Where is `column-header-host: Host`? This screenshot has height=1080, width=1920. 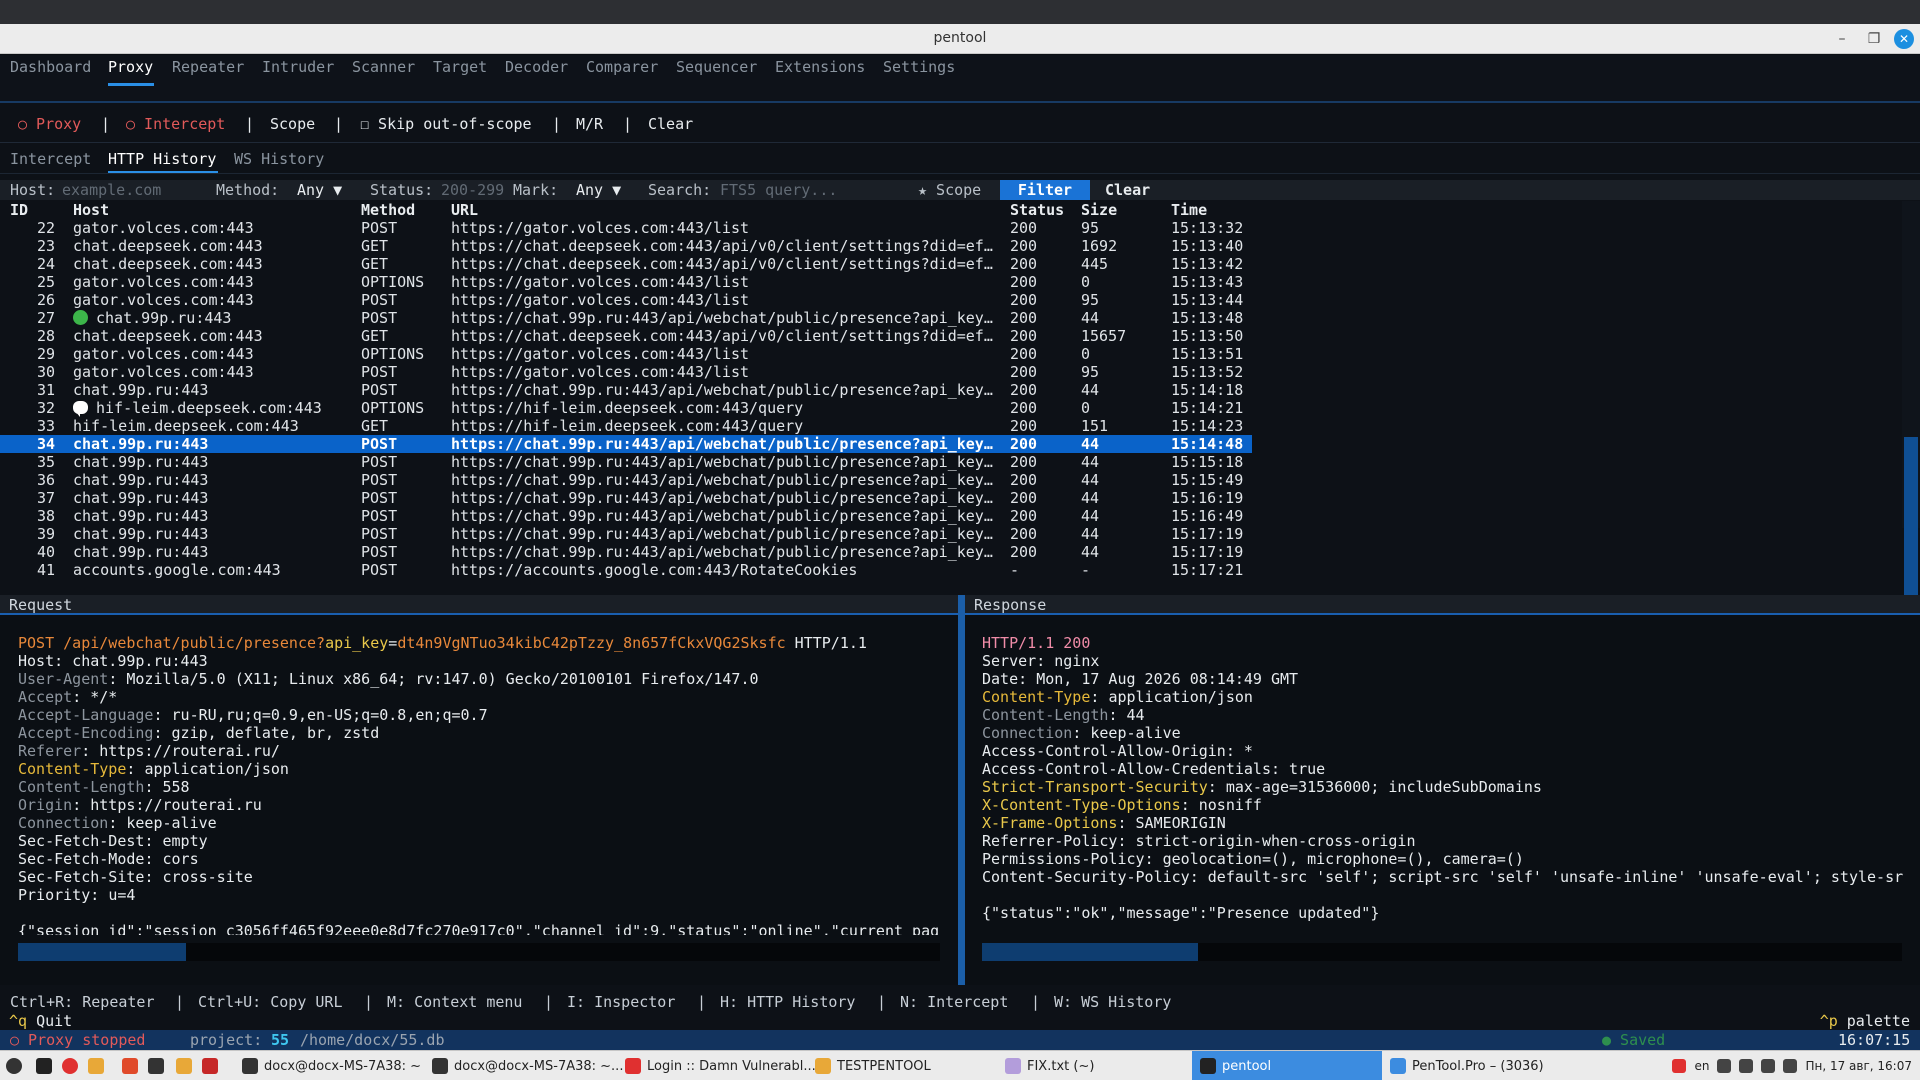 column-header-host: Host is located at coordinates (91, 210).